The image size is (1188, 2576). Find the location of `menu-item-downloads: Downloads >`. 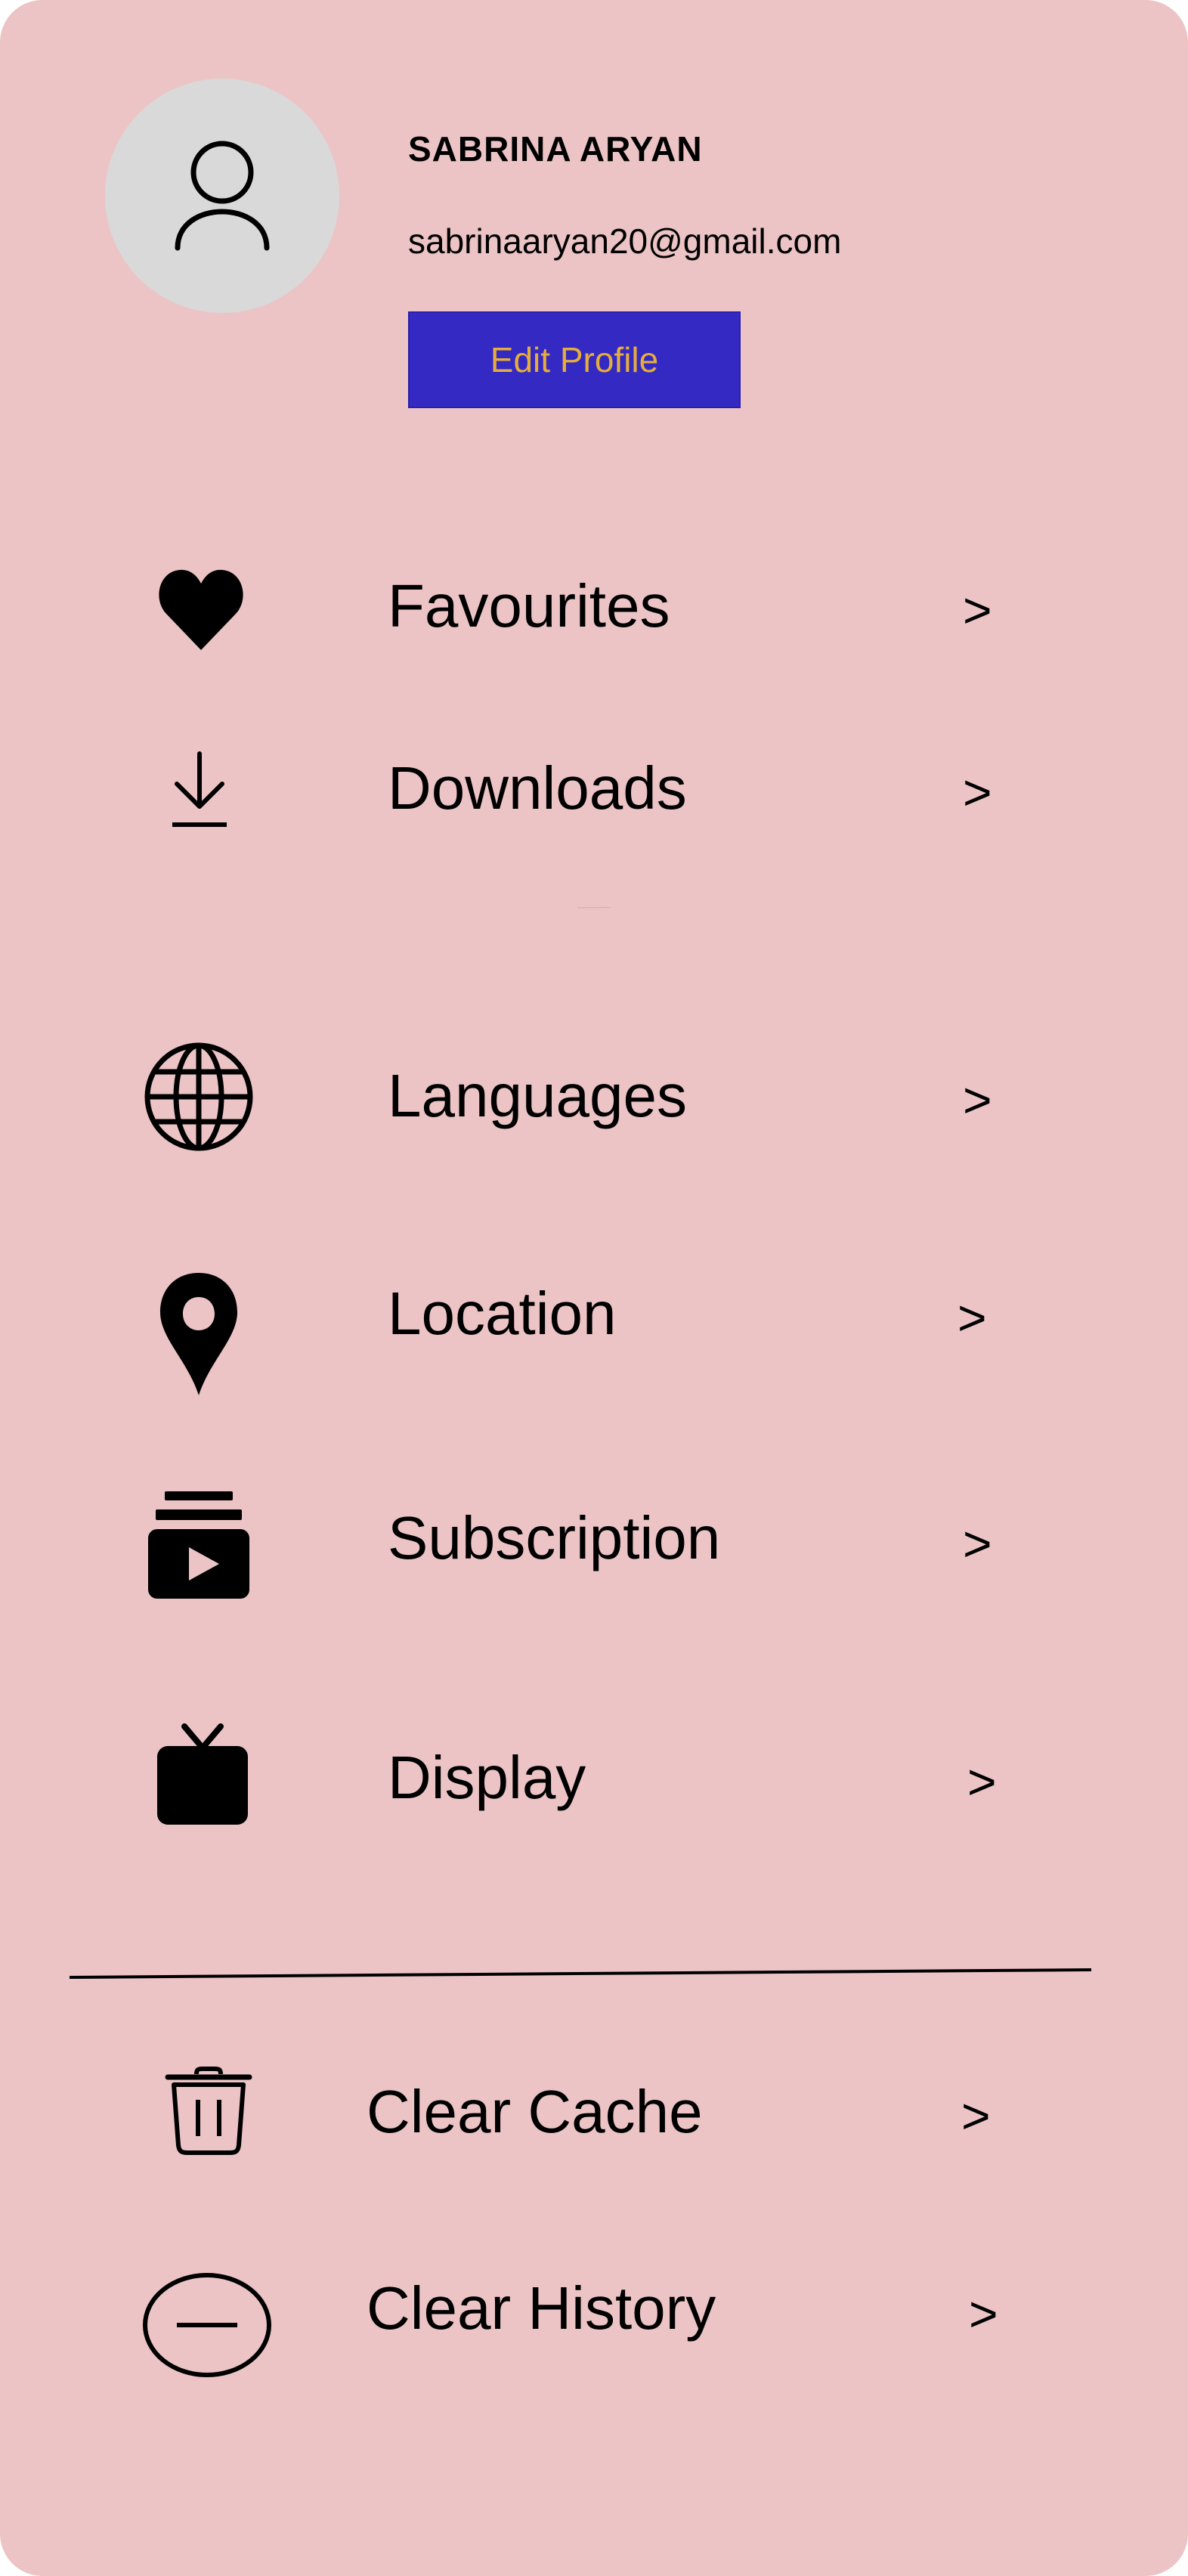

menu-item-downloads: Downloads > is located at coordinates (594, 790).